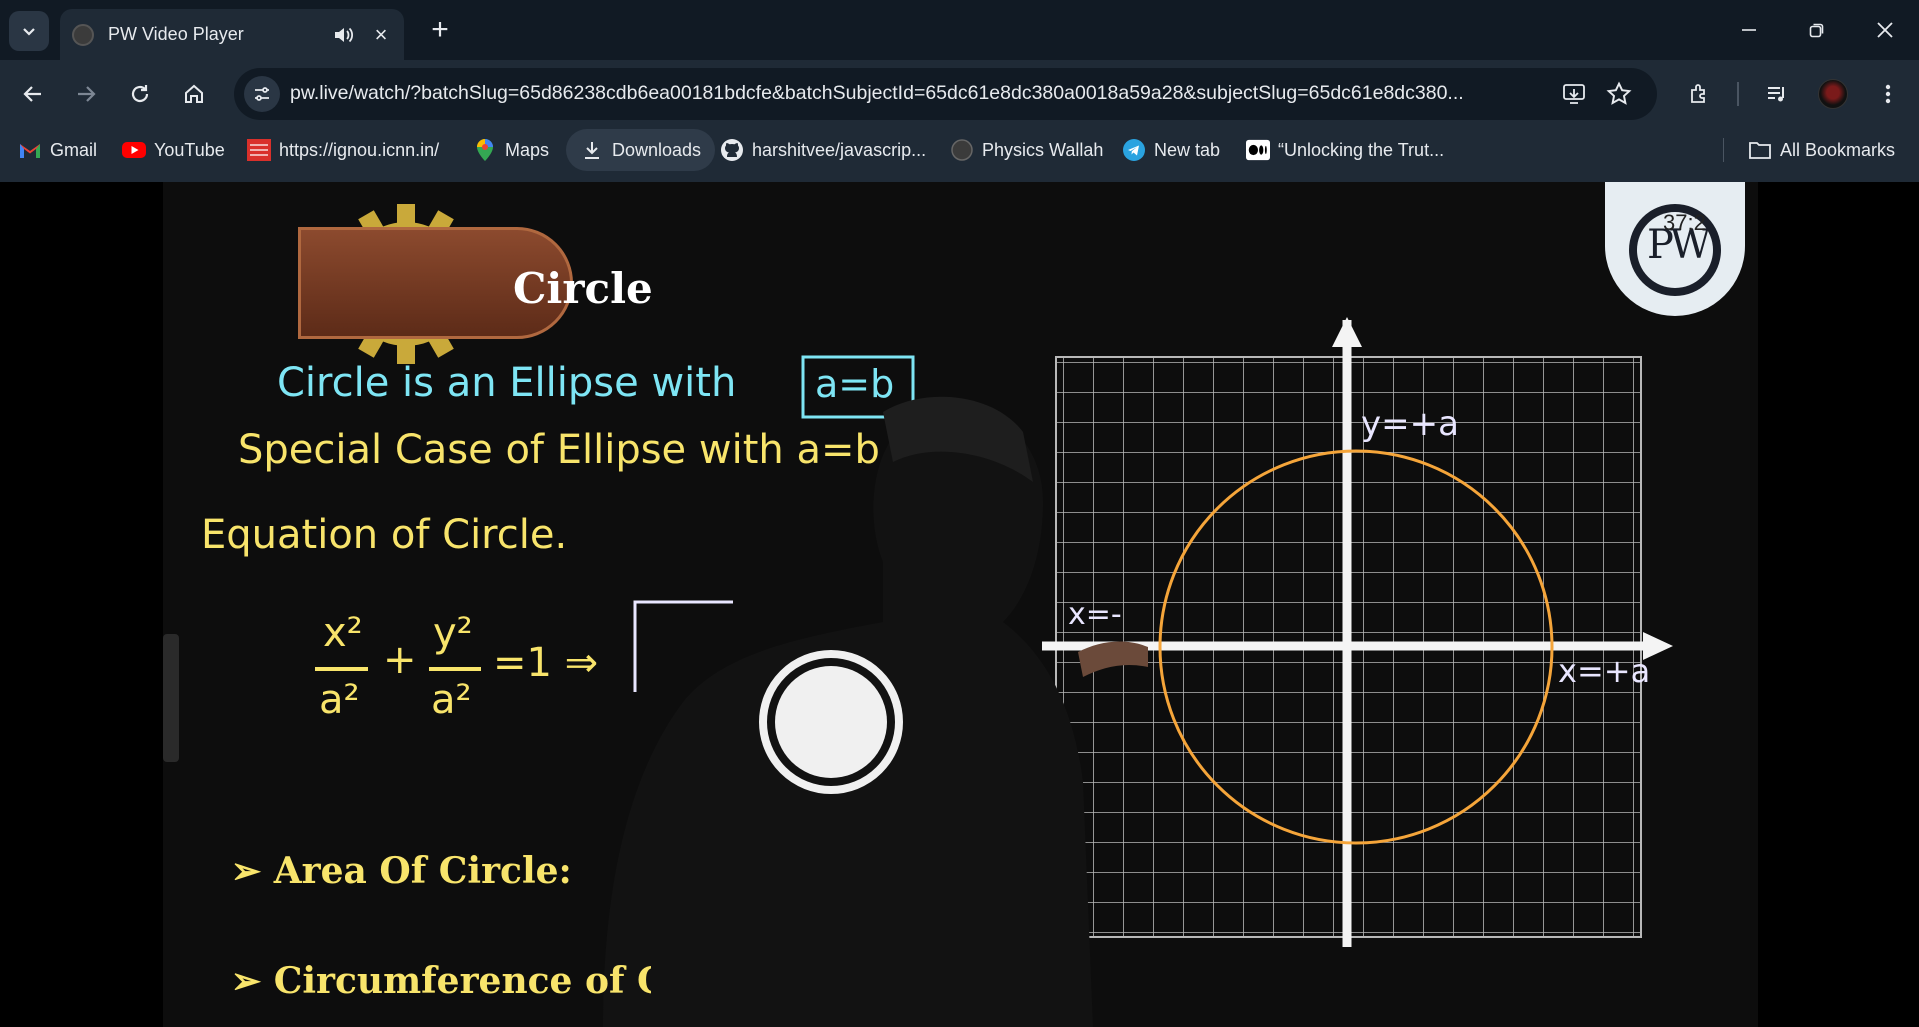 The image size is (1919, 1027). Describe the element at coordinates (1675, 249) in the screenshot. I see `pw-watermark: PW` at that location.